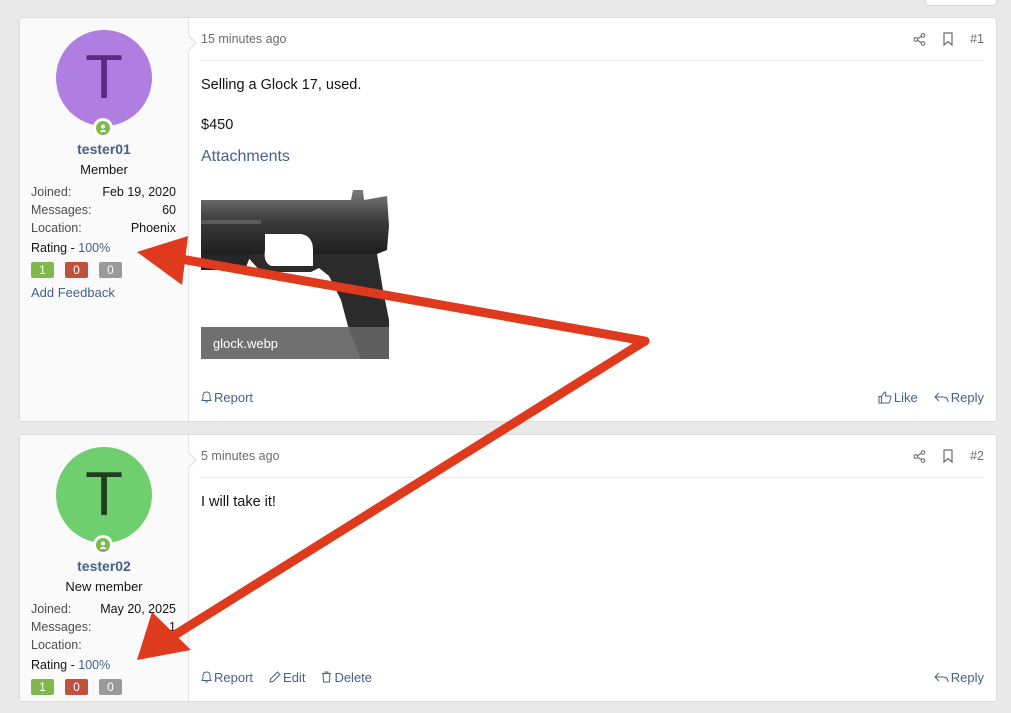  I want to click on stat-value: Feb 19, 2020, so click(139, 192).